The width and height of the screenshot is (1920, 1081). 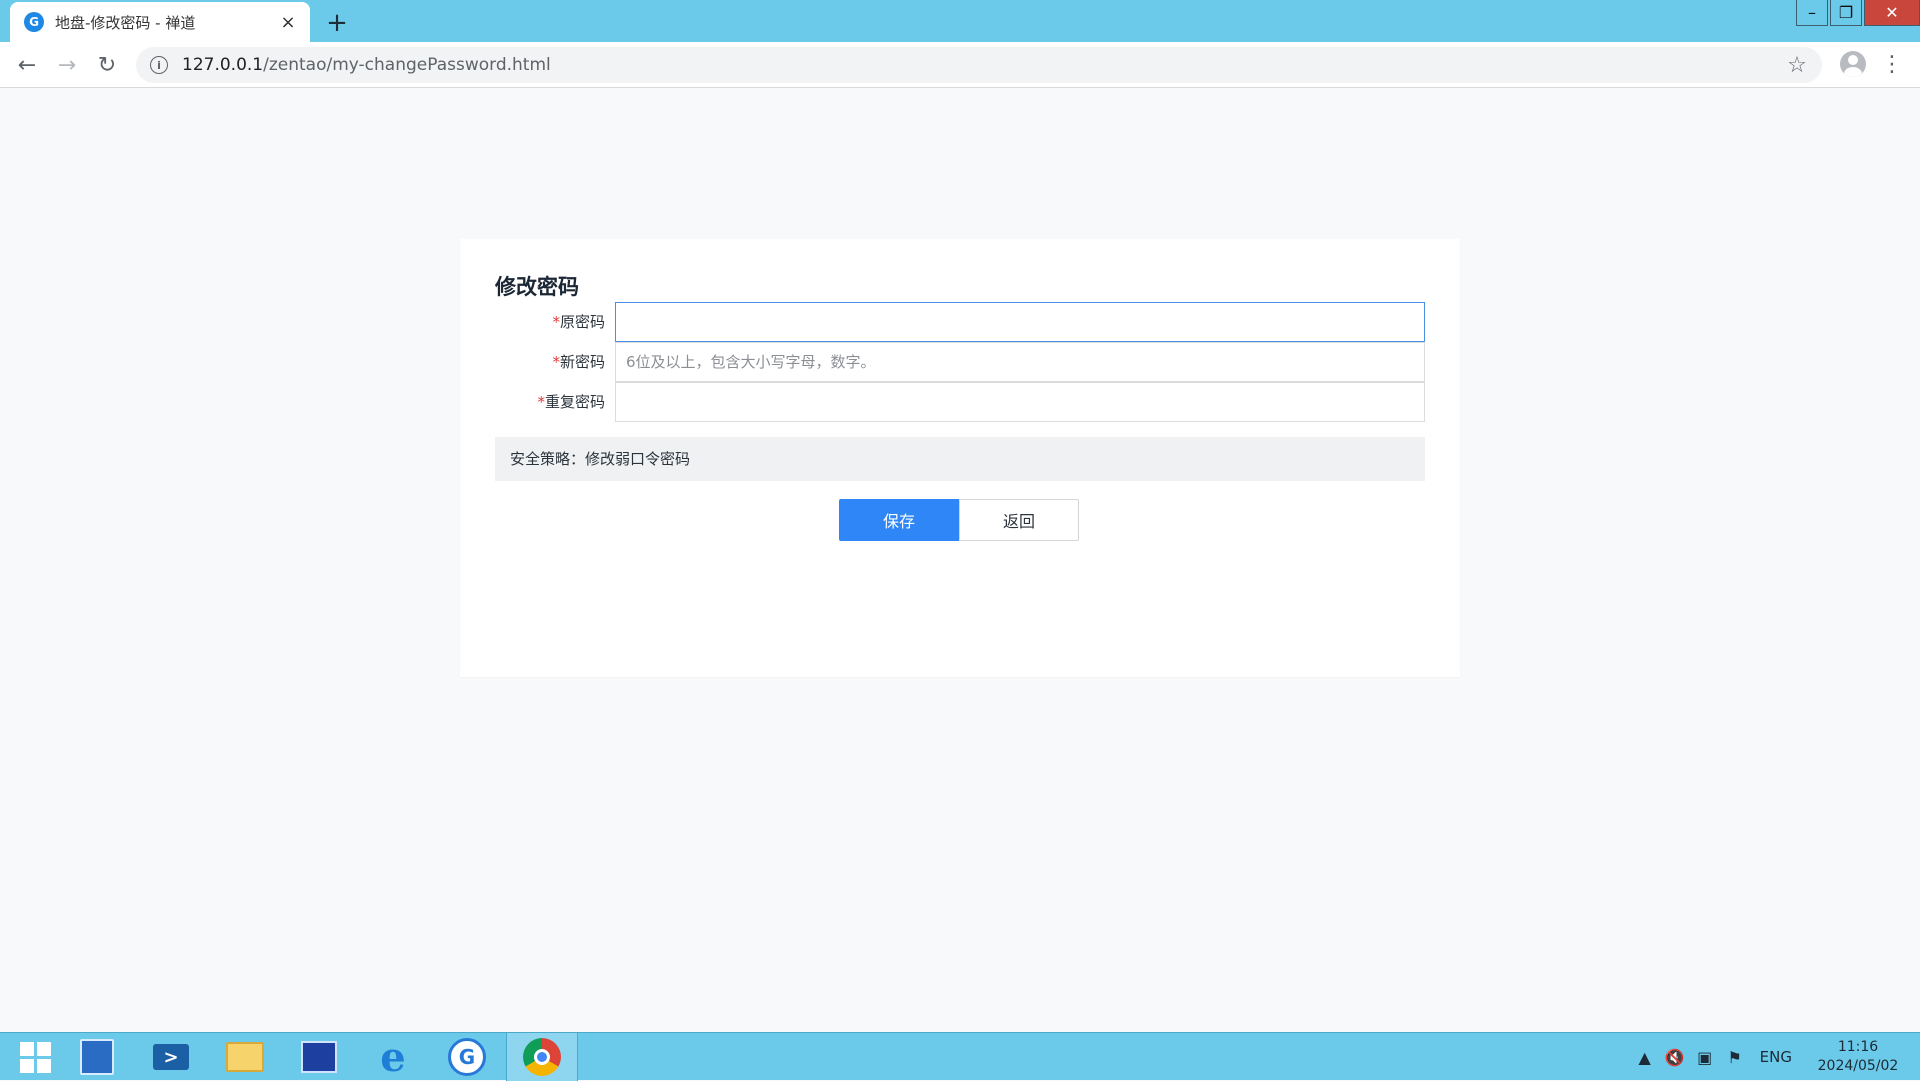 What do you see at coordinates (125, 22) in the screenshot?
I see `tab-title: 地盘-修改密码 - 禅道` at bounding box center [125, 22].